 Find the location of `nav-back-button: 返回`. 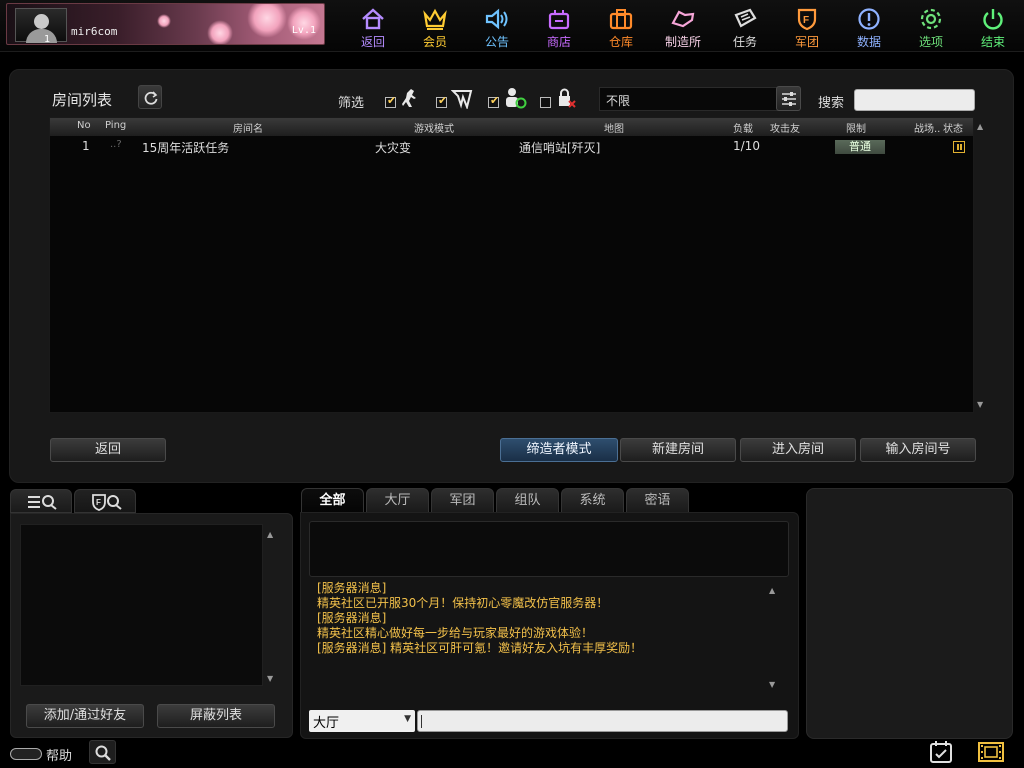

nav-back-button: 返回 is located at coordinates (373, 26).